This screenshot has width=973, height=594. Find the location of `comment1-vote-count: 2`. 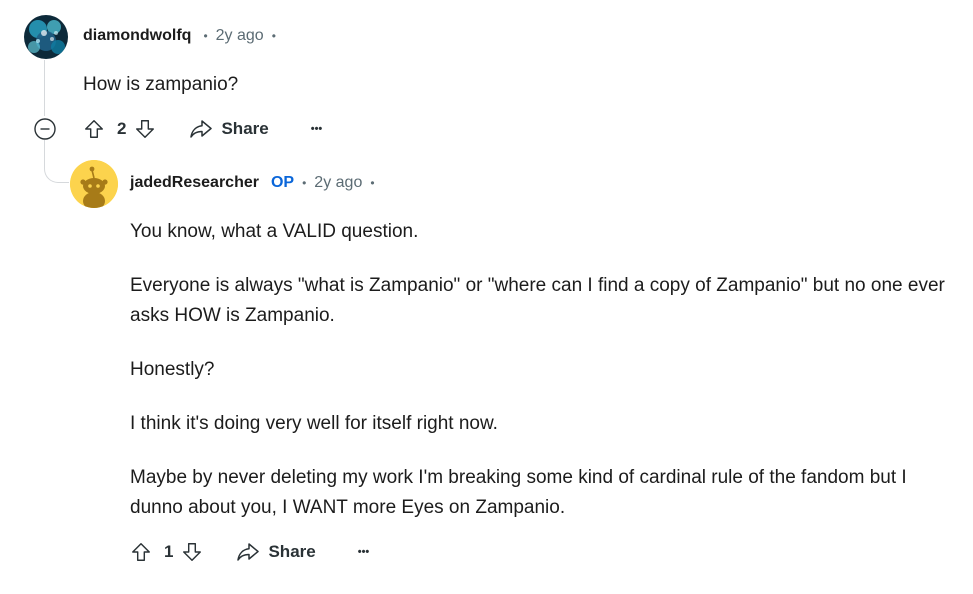

comment1-vote-count: 2 is located at coordinates (122, 128).